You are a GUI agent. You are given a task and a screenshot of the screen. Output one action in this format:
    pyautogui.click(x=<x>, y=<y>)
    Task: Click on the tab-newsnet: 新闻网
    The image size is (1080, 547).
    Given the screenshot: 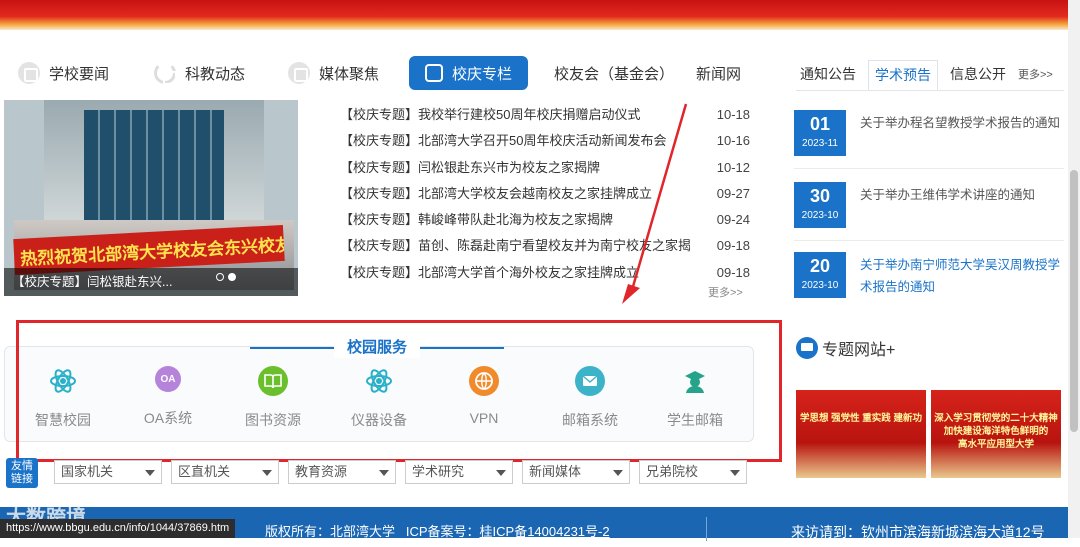 What is the action you would take?
    pyautogui.click(x=718, y=73)
    